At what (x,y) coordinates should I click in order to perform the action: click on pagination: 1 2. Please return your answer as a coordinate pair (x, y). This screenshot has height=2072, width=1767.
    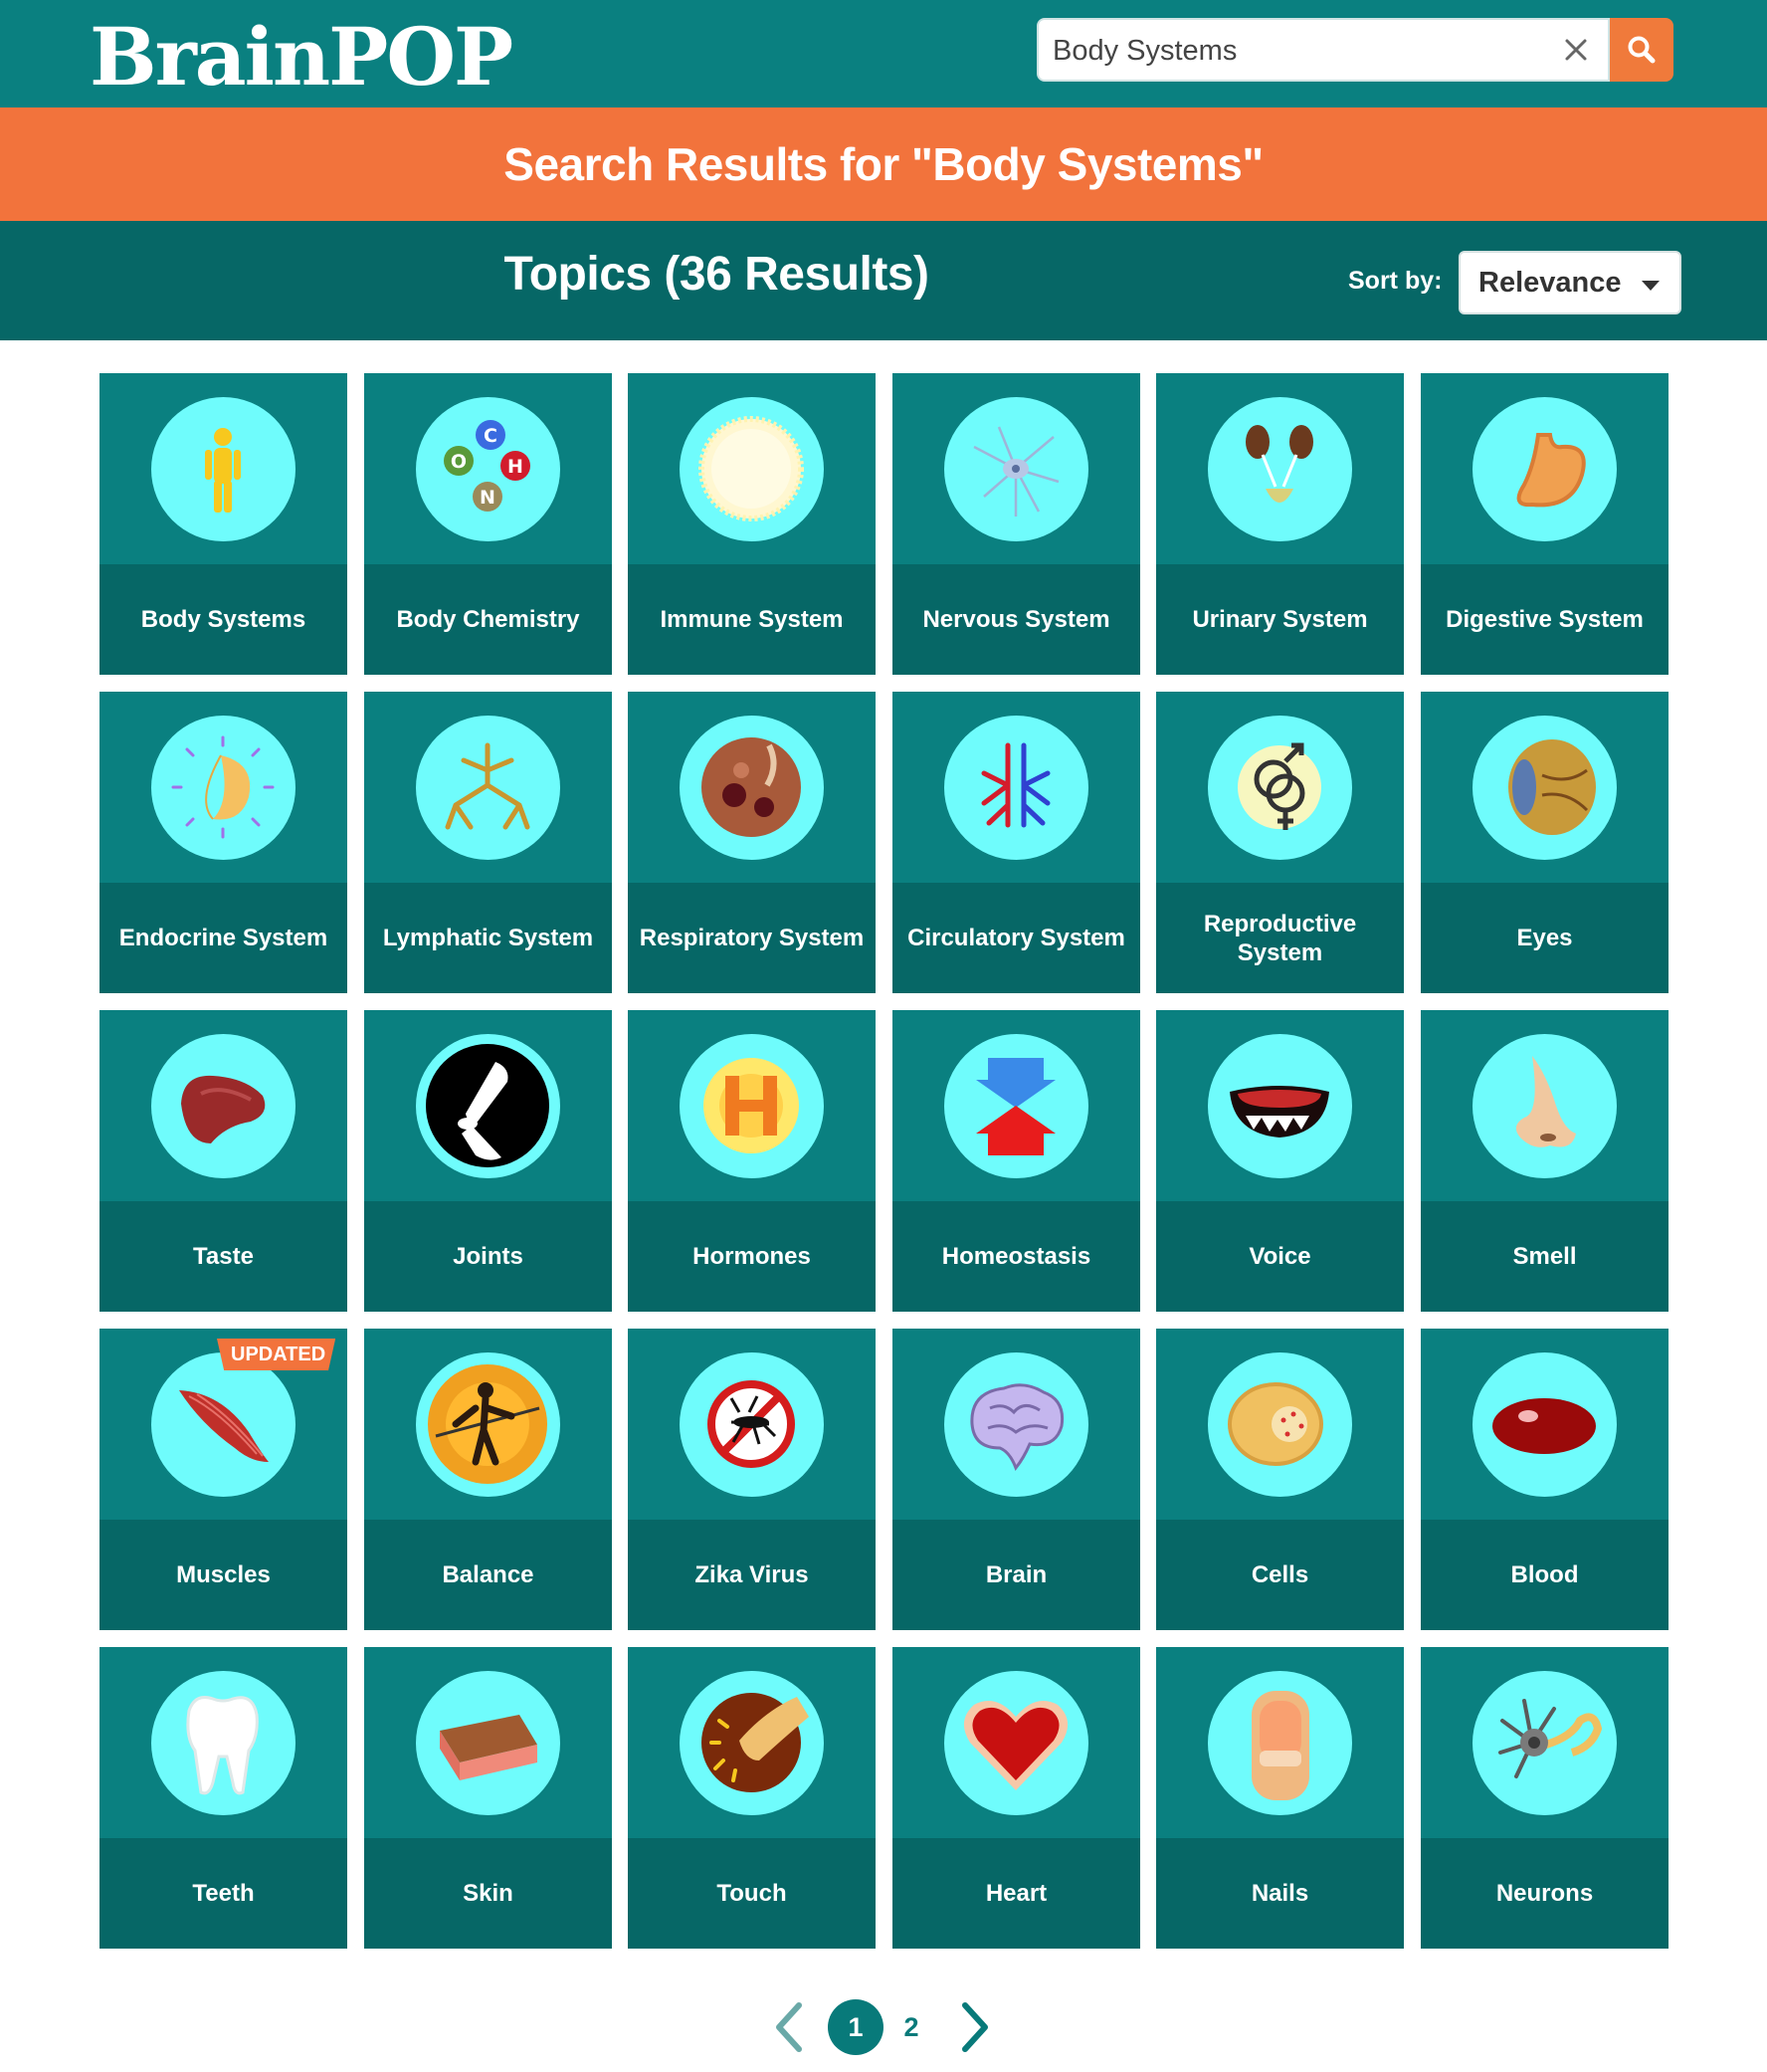
    Looking at the image, I should click on (883, 2027).